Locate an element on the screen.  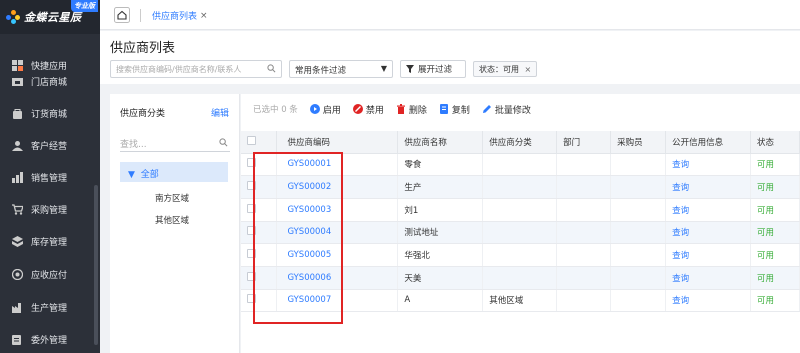
home-icon is located at coordinates (122, 15).